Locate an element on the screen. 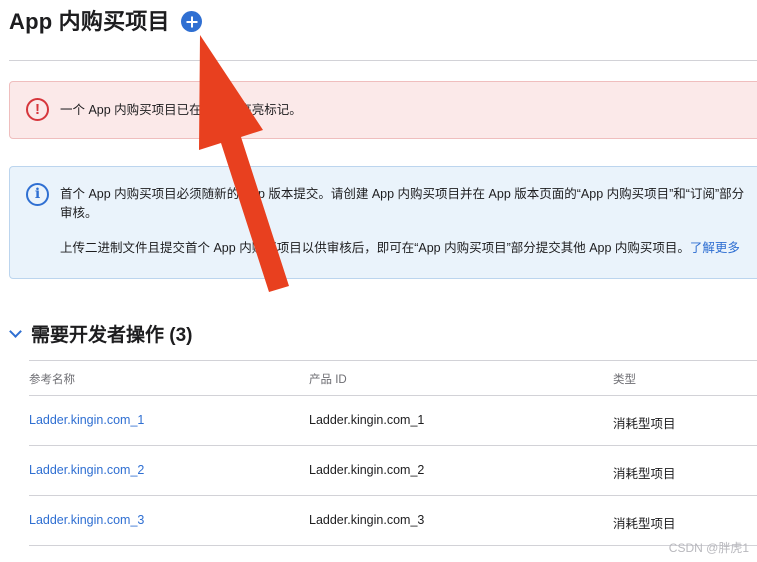 This screenshot has height=562, width=757. info-banner-line-2: 审核。 is located at coordinates (79, 213).